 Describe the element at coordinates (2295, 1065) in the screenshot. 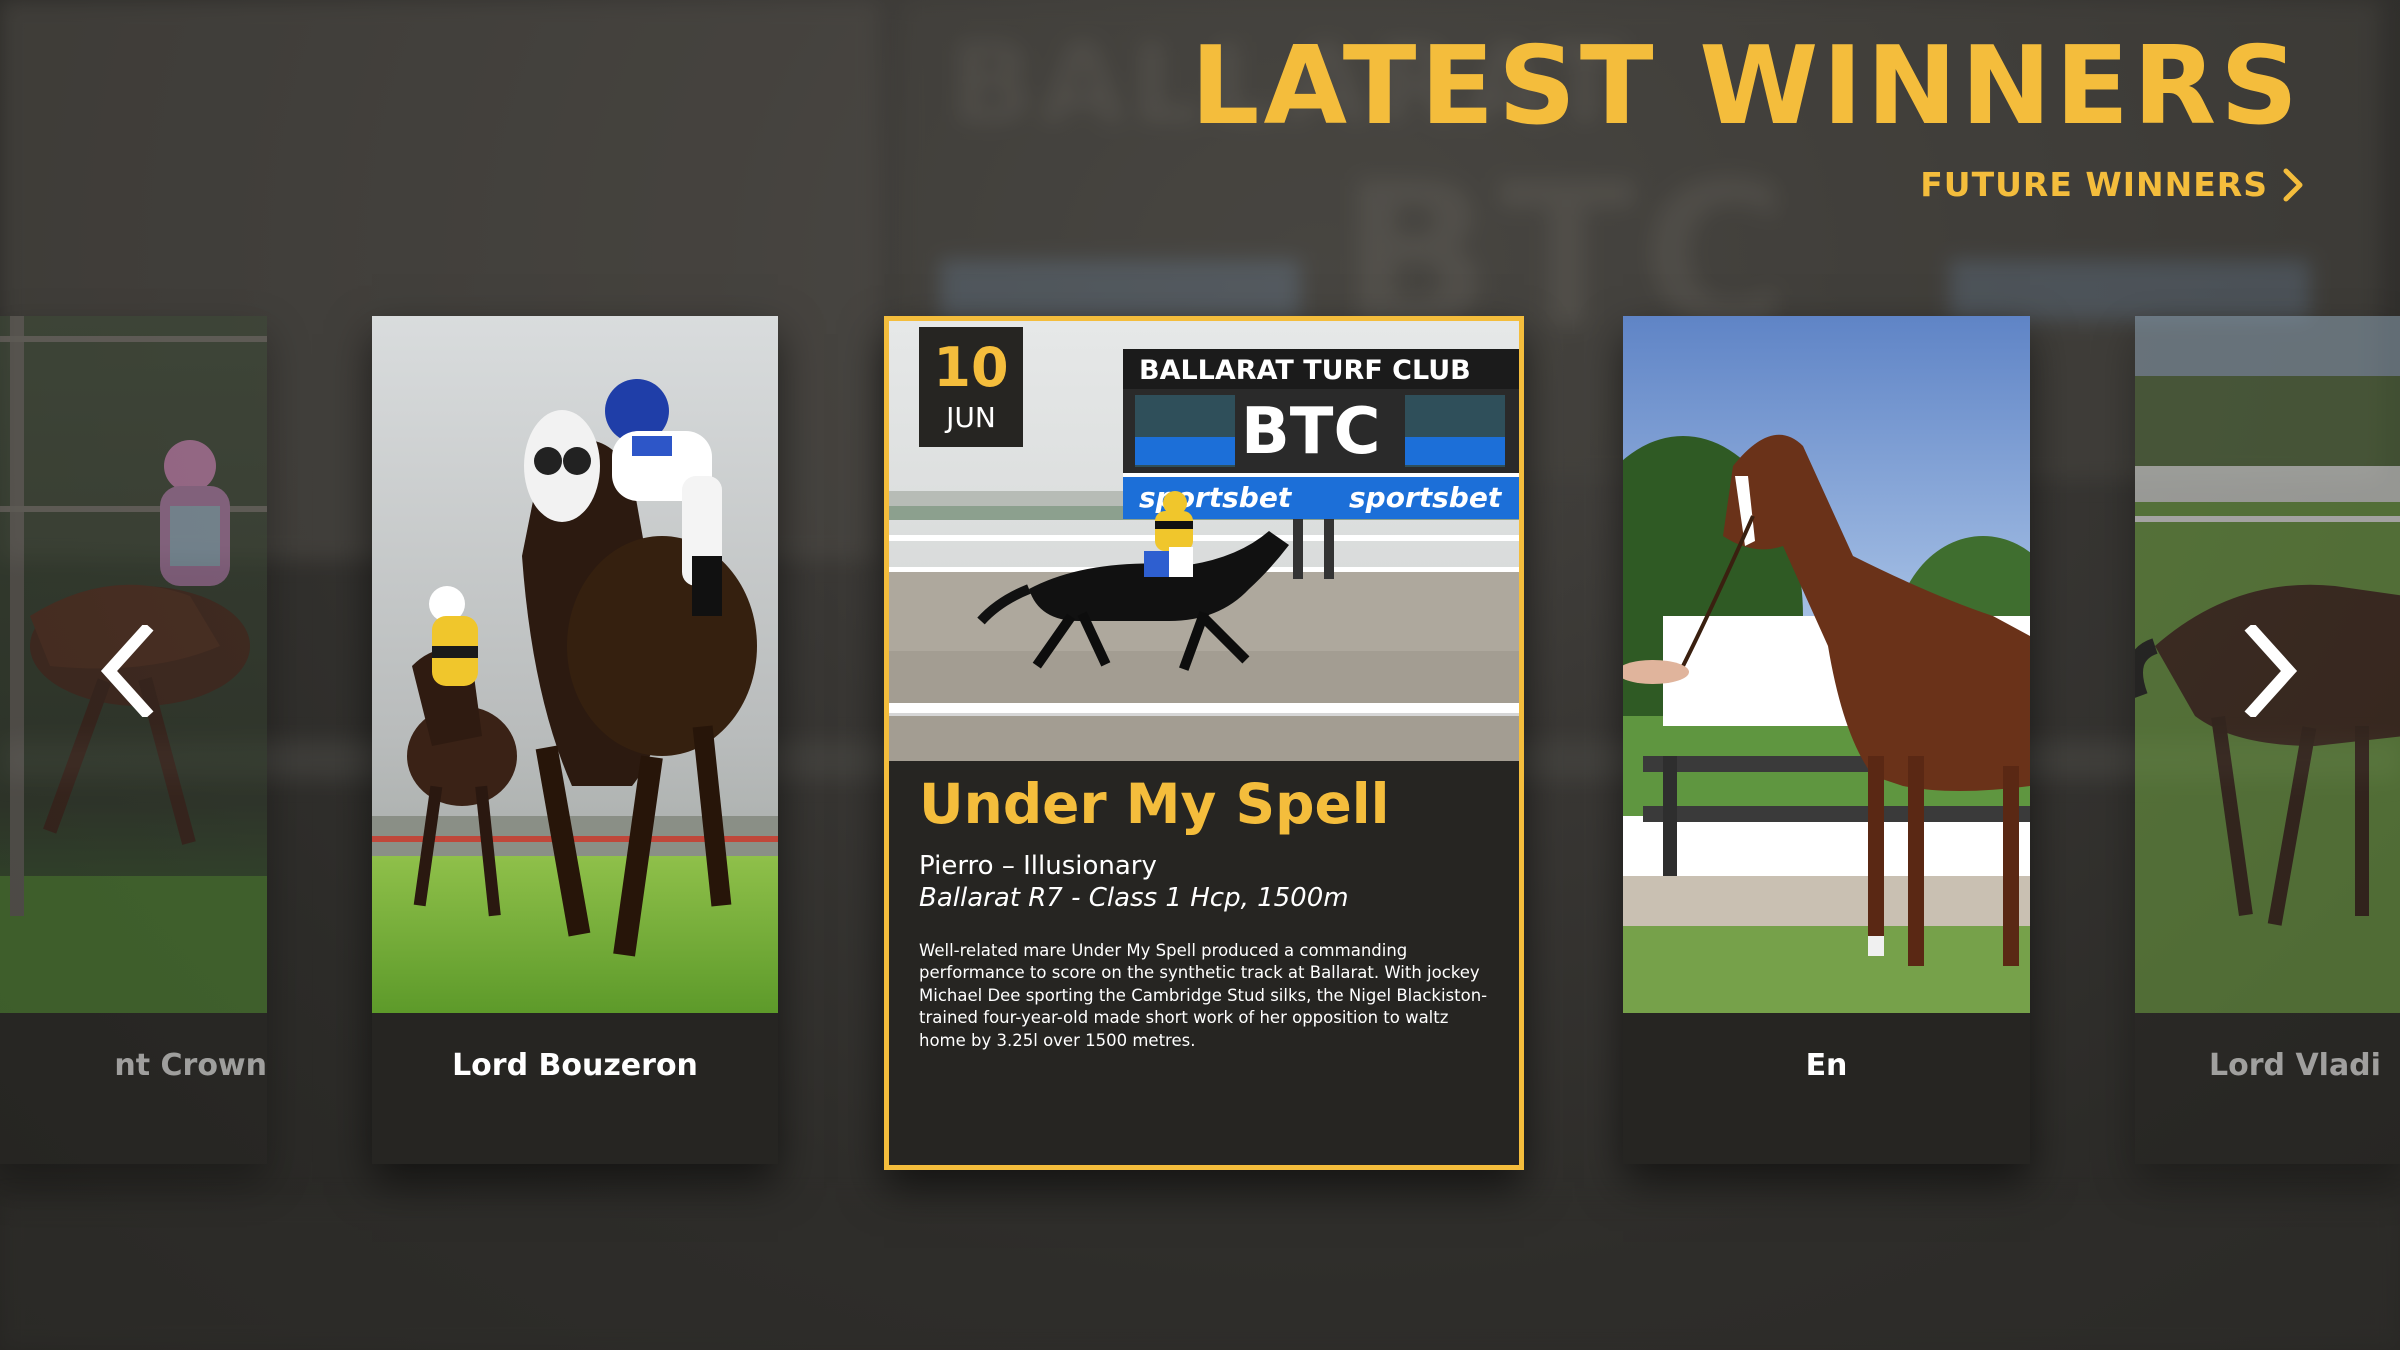

I see `winner-name: Lord Vladi` at that location.